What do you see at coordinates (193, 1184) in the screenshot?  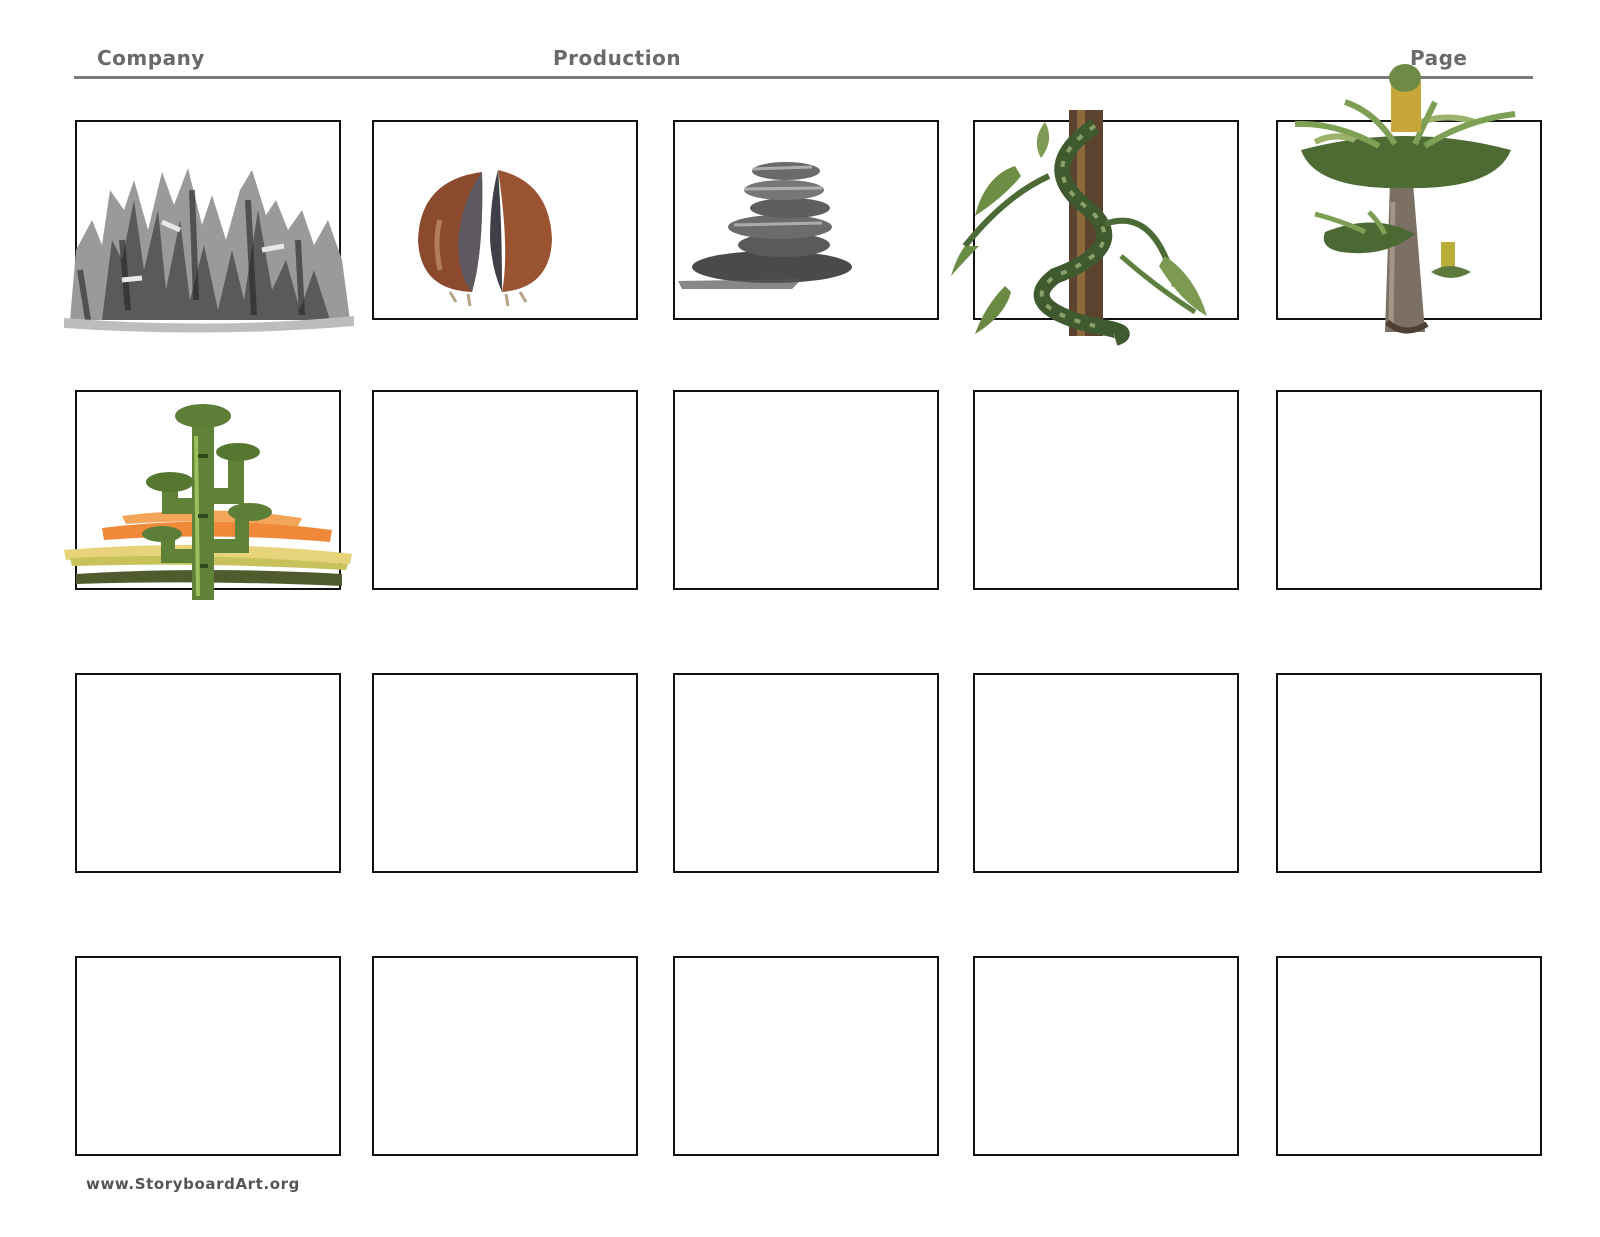 I see `footer-url: www.StoryboardArt.org` at bounding box center [193, 1184].